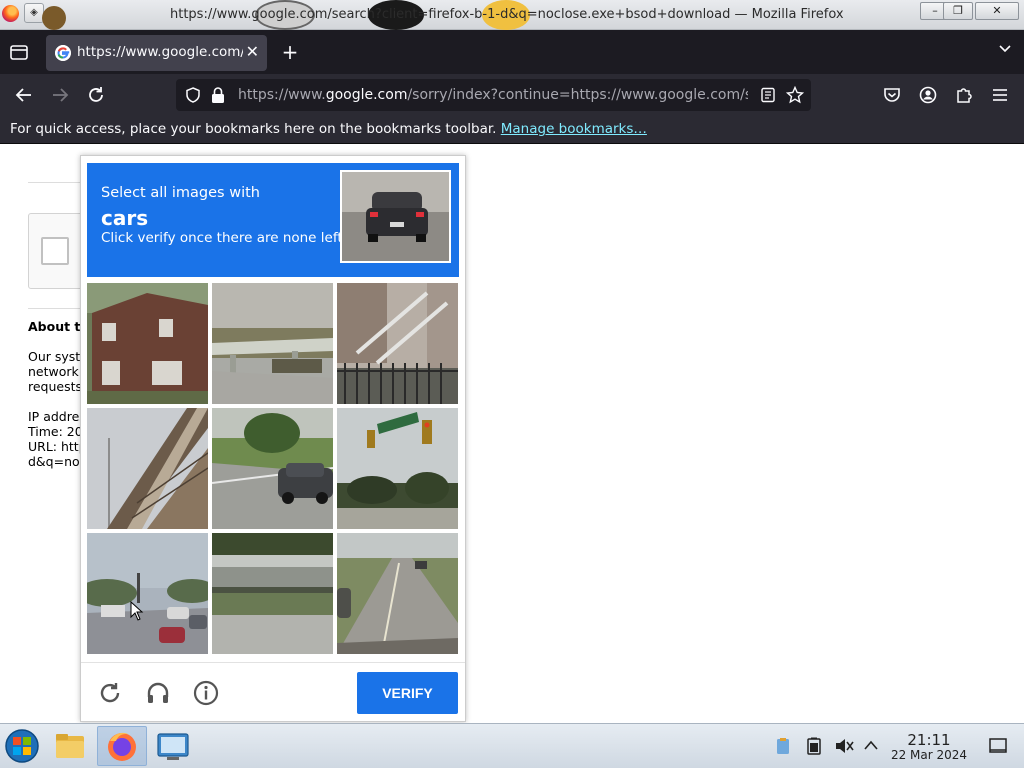 Image resolution: width=1024 pixels, height=771 pixels. I want to click on google-favicon-icon, so click(63, 53).